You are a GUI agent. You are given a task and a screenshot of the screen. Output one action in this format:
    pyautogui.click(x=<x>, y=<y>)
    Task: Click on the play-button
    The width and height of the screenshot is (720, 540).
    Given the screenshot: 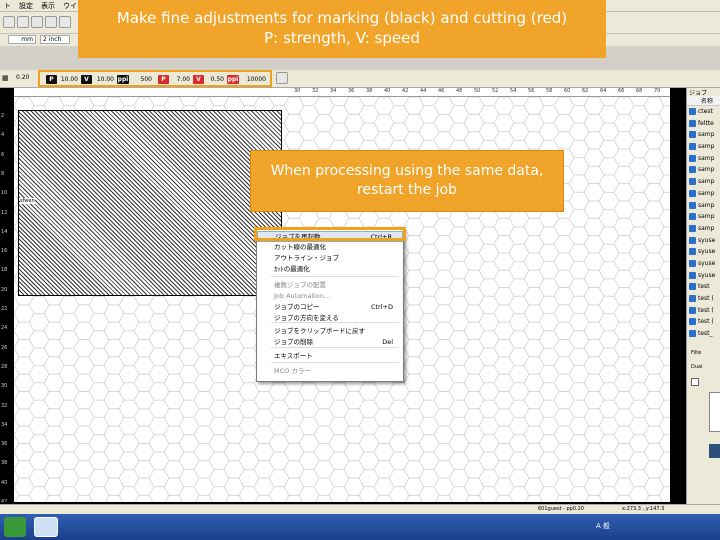 What is the action you would take?
    pyautogui.click(x=714, y=451)
    